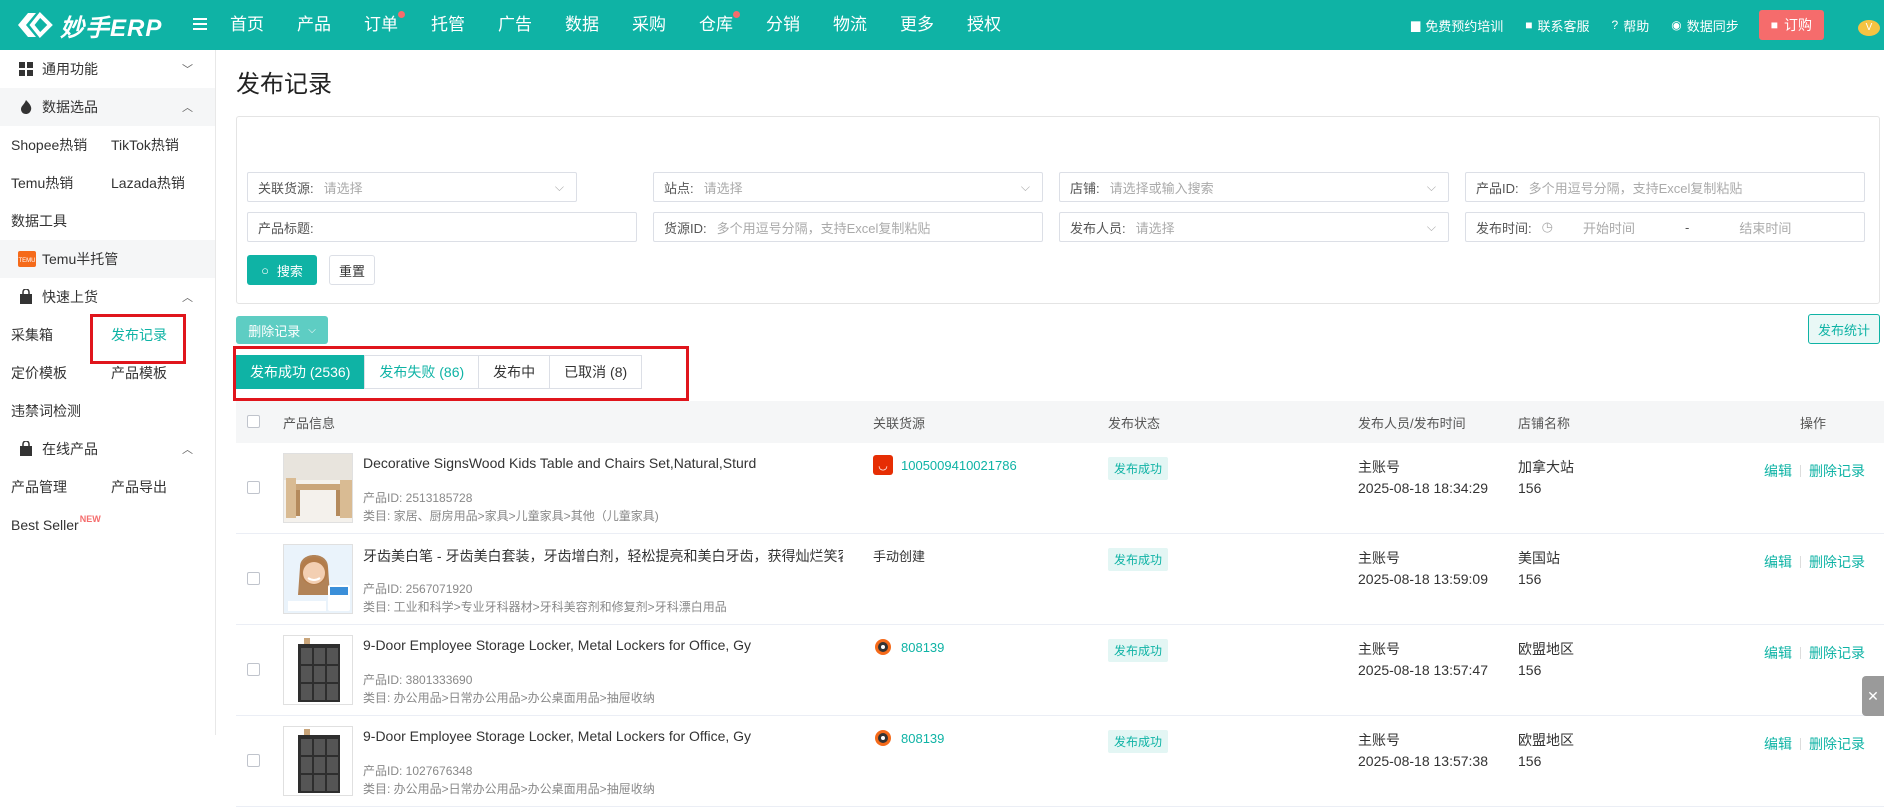 The image size is (1884, 807). Describe the element at coordinates (596, 372) in the screenshot. I see `status-tab-3: 已取消 (8)` at that location.